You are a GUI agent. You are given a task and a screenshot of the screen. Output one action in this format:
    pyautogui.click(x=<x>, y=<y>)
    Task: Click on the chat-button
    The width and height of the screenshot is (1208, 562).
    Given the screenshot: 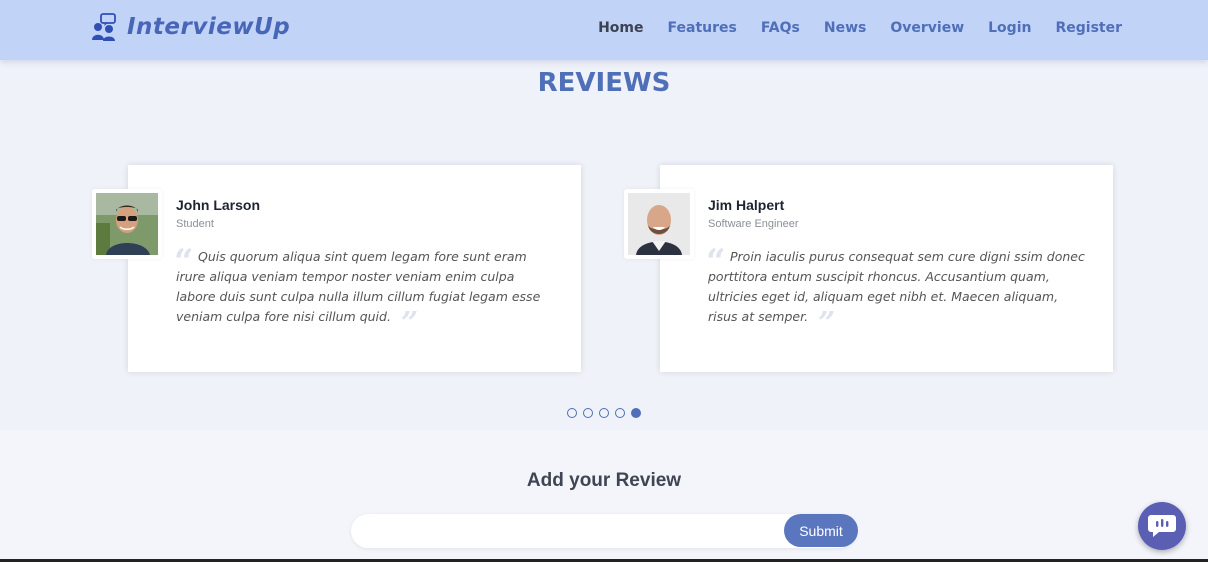 What is the action you would take?
    pyautogui.click(x=1162, y=526)
    